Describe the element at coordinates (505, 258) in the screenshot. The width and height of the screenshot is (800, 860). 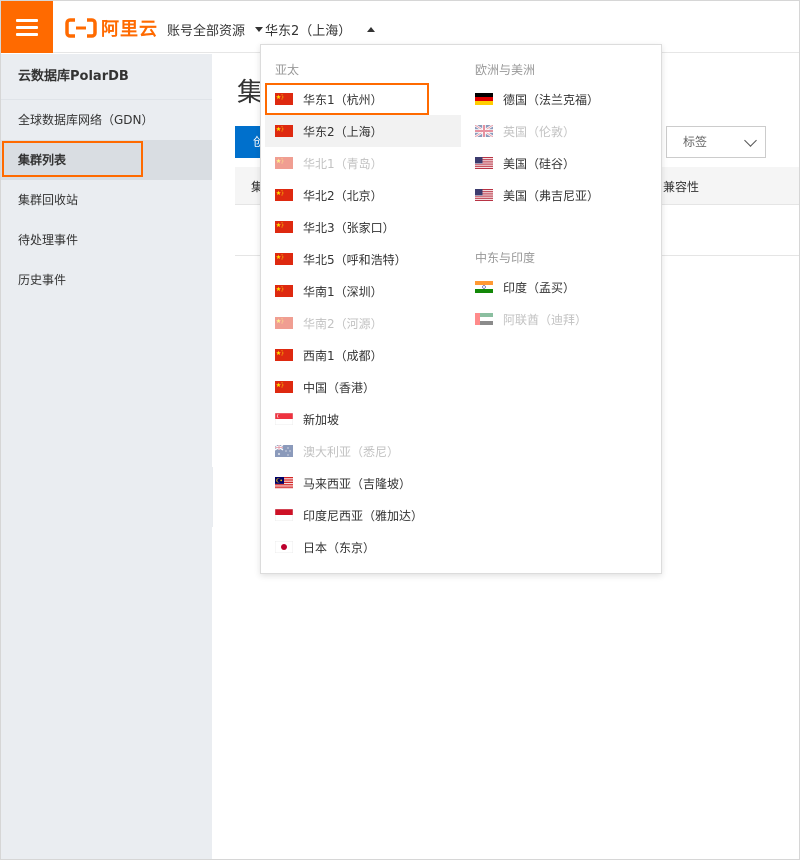
I see `region-group-title: 中东与印度` at that location.